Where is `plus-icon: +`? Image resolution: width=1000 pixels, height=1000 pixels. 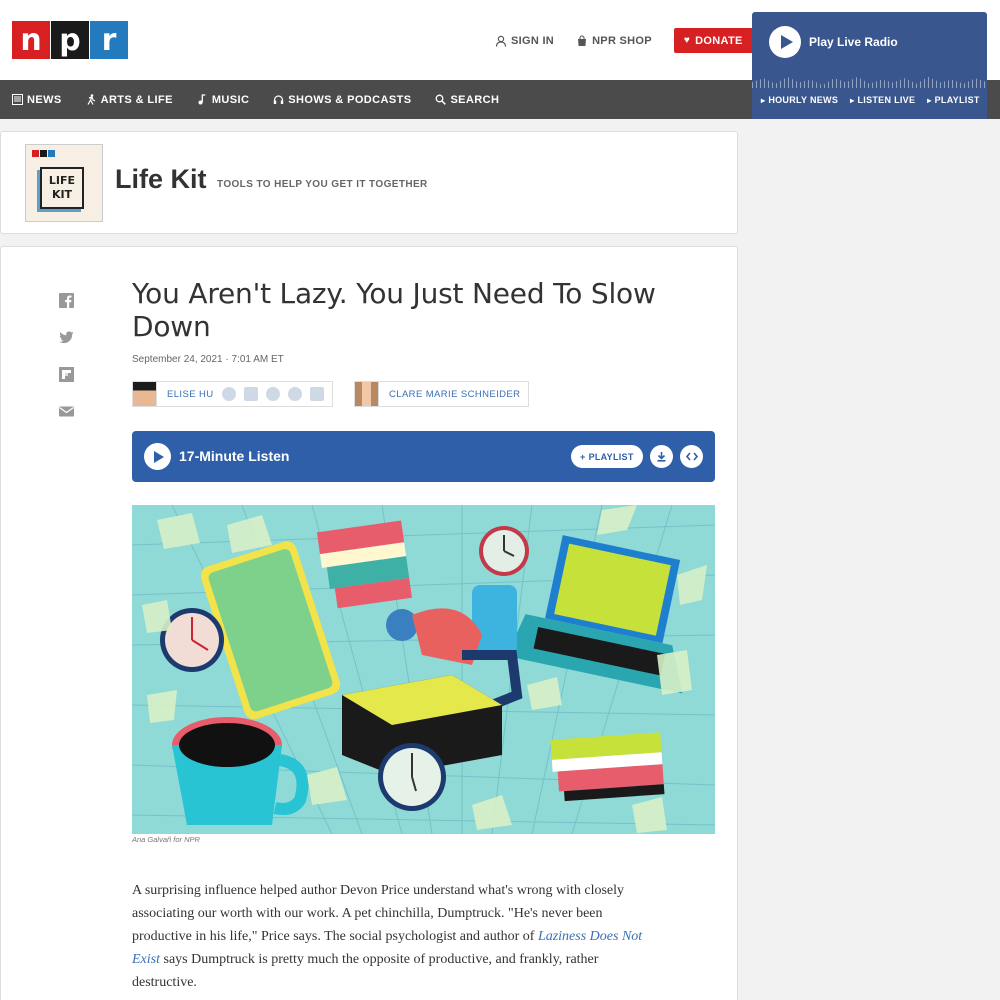 plus-icon: + is located at coordinates (583, 456).